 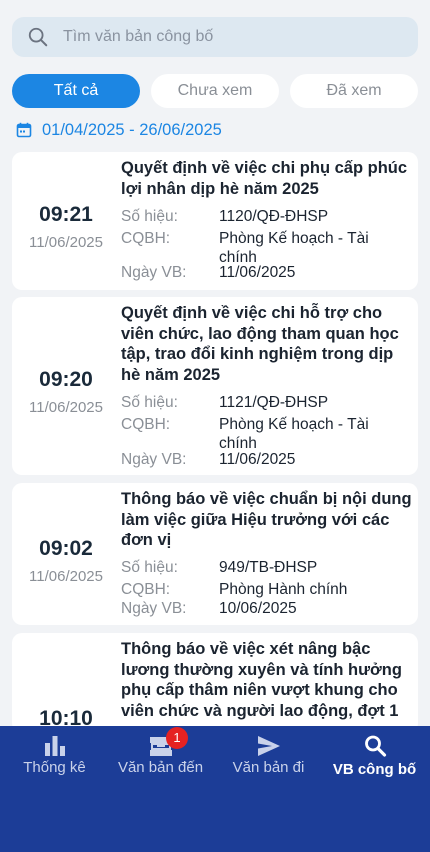 What do you see at coordinates (374, 759) in the screenshot?
I see `tab-published-docs: VB công bố` at bounding box center [374, 759].